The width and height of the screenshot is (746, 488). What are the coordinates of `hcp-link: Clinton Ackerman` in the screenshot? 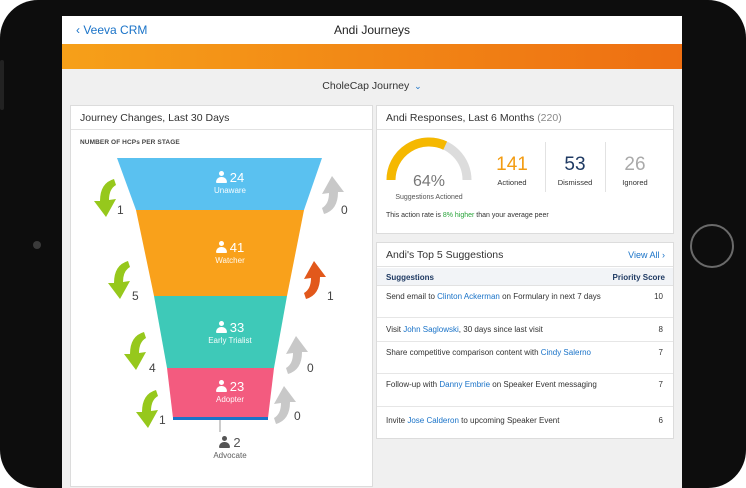 It's located at (468, 296).